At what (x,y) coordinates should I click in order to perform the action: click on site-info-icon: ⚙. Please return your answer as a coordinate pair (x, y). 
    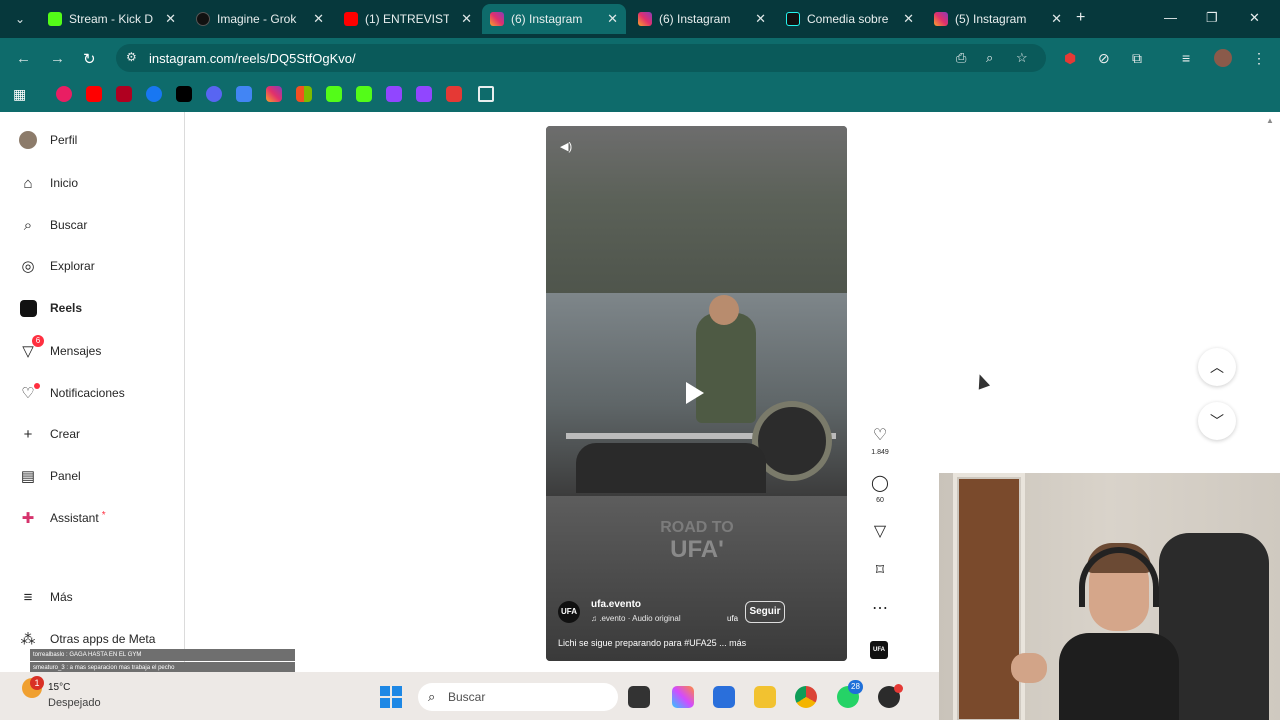
    Looking at the image, I should click on (131, 57).